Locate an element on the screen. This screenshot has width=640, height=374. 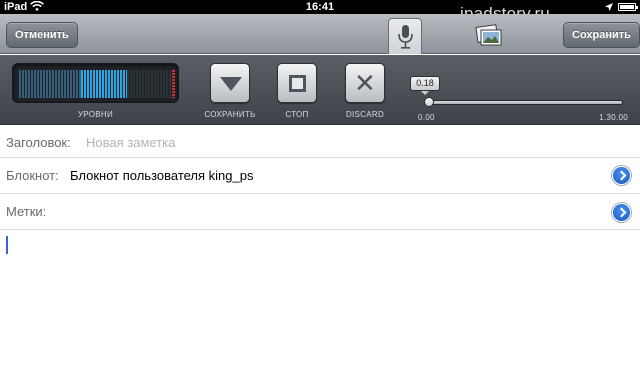
stop-icon is located at coordinates (297, 83).